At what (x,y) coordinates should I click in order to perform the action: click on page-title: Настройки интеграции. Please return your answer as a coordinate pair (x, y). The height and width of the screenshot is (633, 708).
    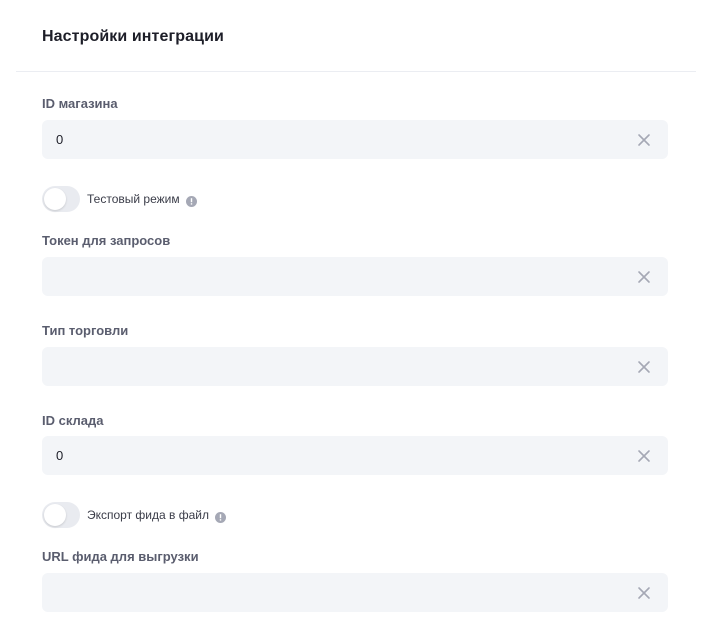
    Looking at the image, I should click on (133, 36).